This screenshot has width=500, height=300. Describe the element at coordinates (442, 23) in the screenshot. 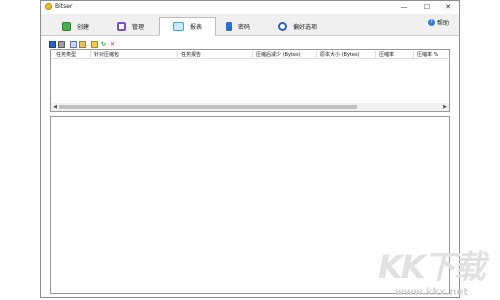

I see `help-label: 帮助` at that location.